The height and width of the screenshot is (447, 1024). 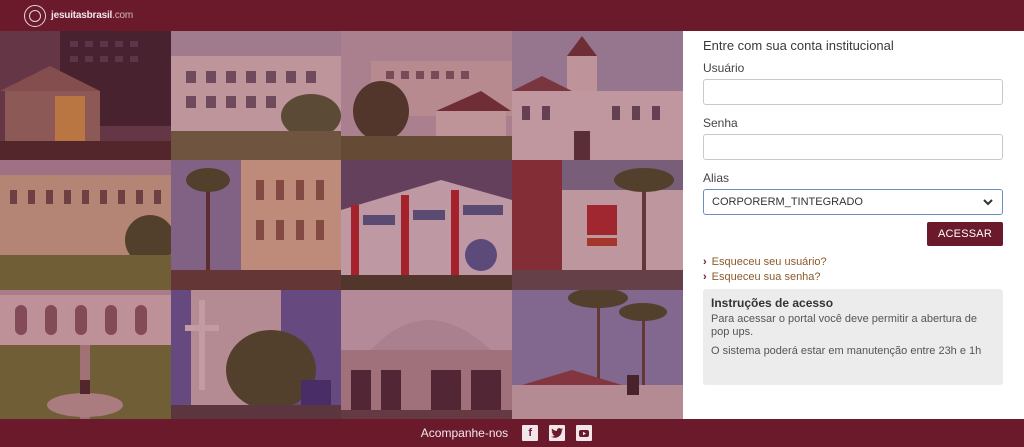 What do you see at coordinates (82, 15) in the screenshot?
I see `brand-name: jesuitasbrasil` at bounding box center [82, 15].